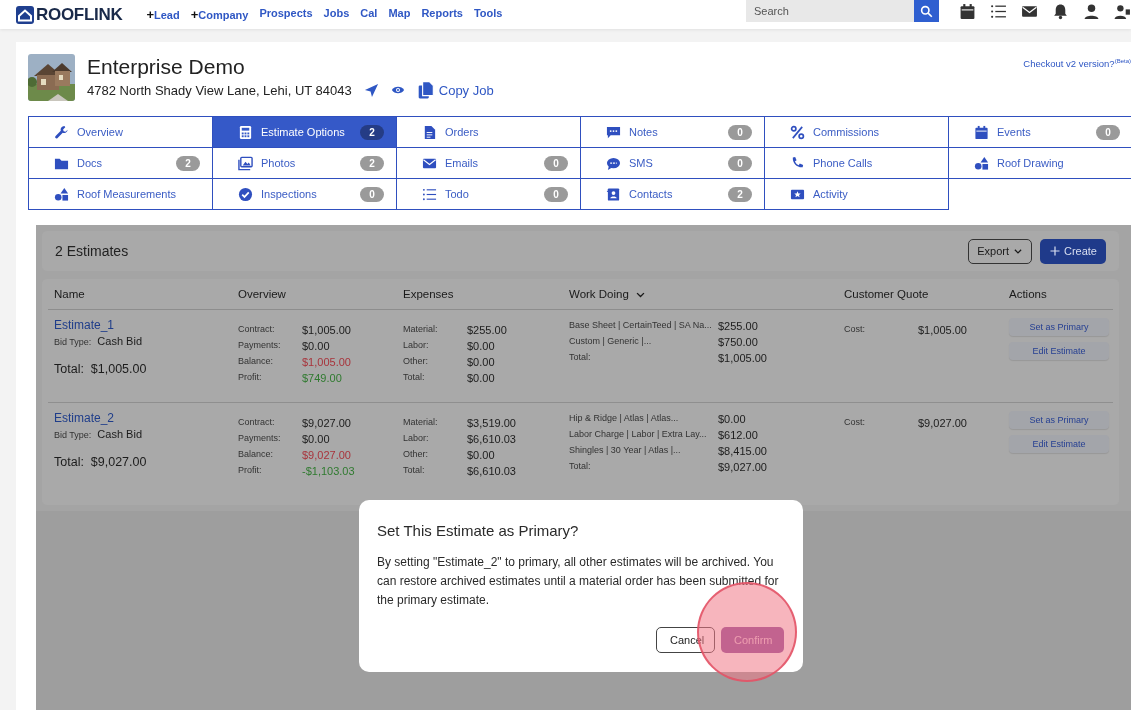 Image resolution: width=1131 pixels, height=710 pixels. What do you see at coordinates (69, 294) in the screenshot?
I see `column-header: Name` at bounding box center [69, 294].